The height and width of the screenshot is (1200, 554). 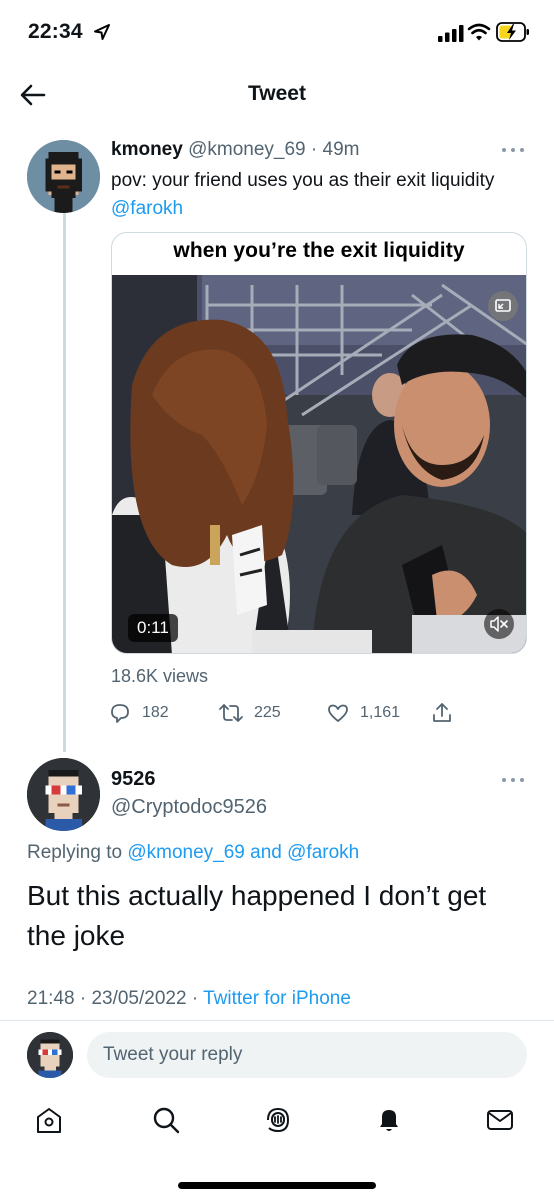 What do you see at coordinates (341, 149) in the screenshot?
I see `tweet-age: 49m` at bounding box center [341, 149].